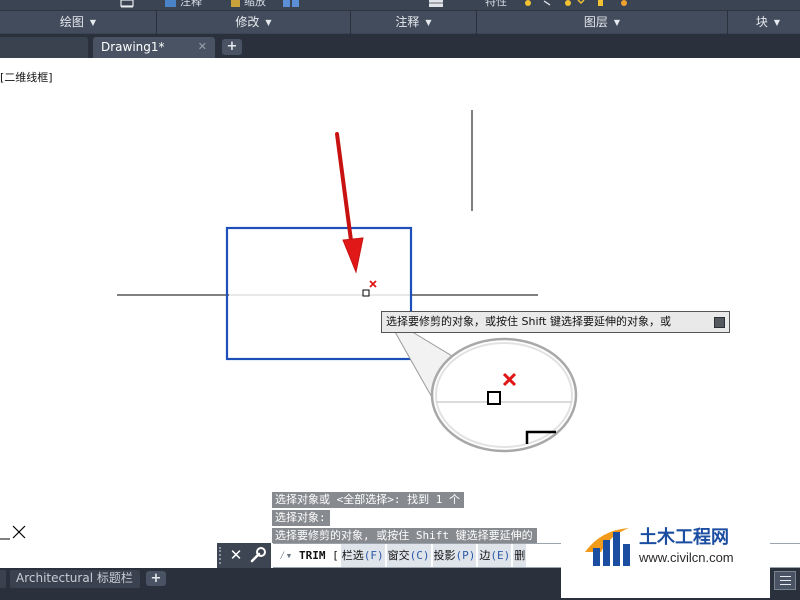 The height and width of the screenshot is (600, 800). What do you see at coordinates (312, 555) in the screenshot?
I see `command-name: TRIM` at bounding box center [312, 555].